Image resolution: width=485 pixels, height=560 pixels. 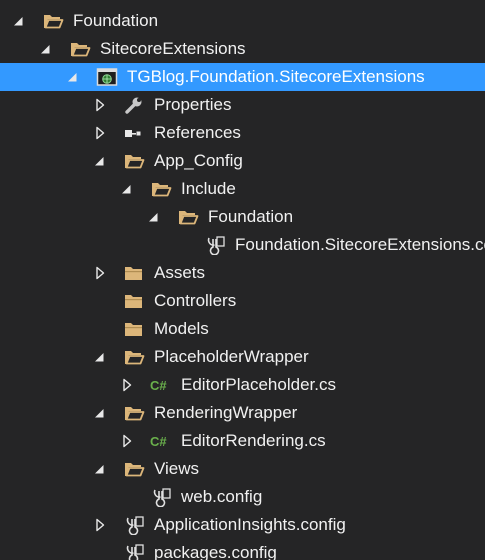 I want to click on tree-item-label: App_Config, so click(x=198, y=160).